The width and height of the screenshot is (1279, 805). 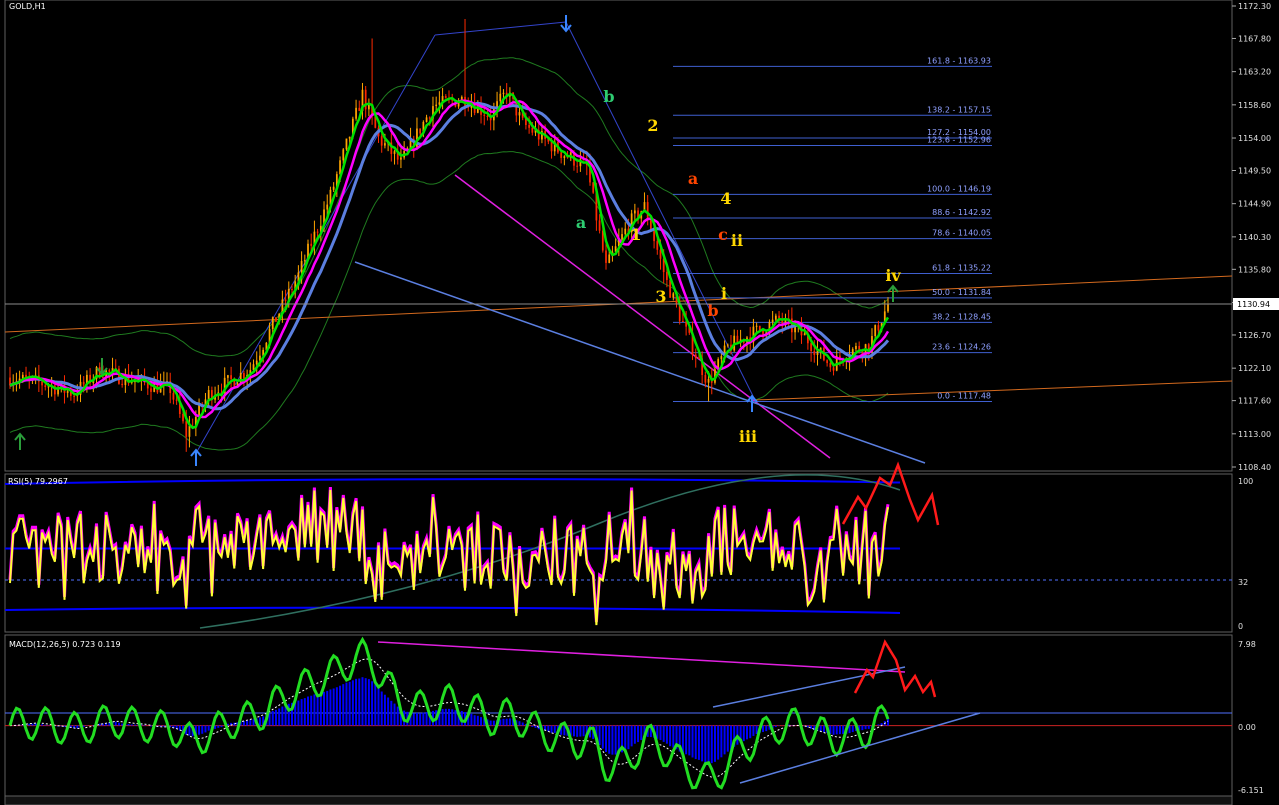 What do you see at coordinates (1254, 204) in the screenshot?
I see `price-tick-label: 1144.90` at bounding box center [1254, 204].